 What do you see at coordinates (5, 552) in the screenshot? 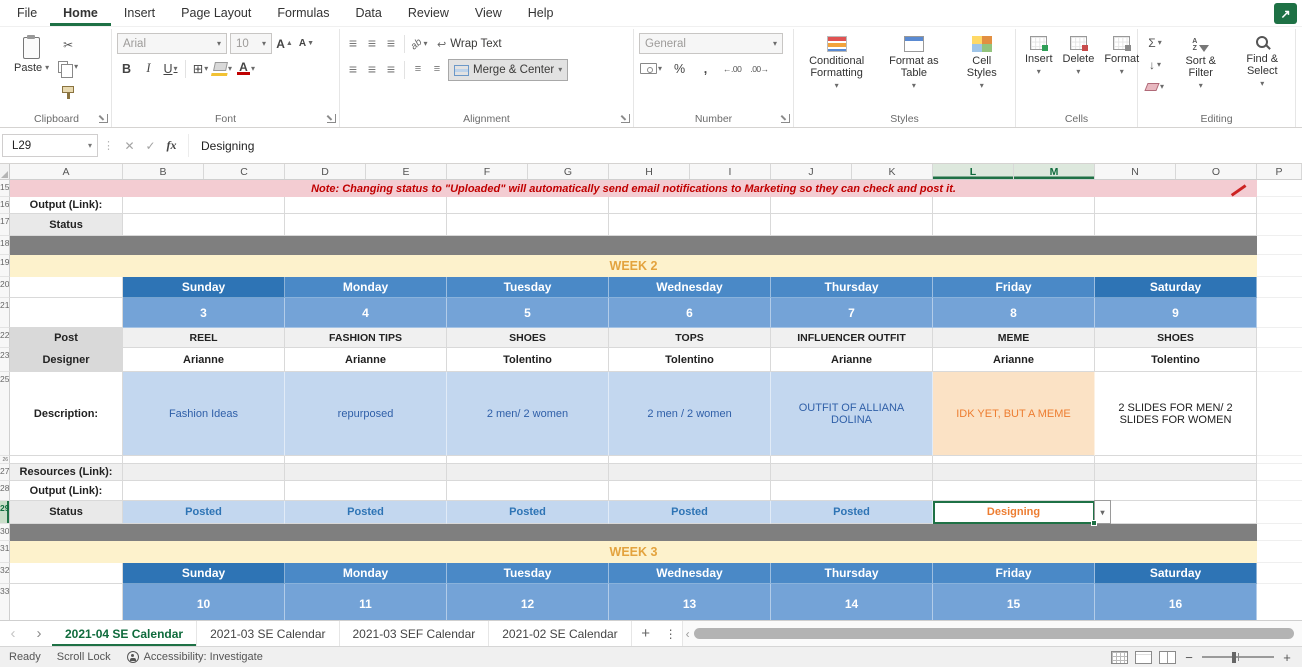
I see `row-header: 31` at bounding box center [5, 552].